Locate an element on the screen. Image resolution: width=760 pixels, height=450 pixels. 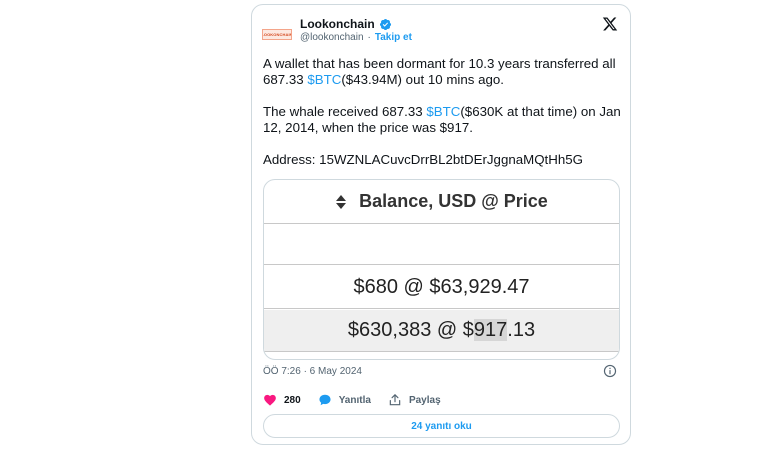
read-replies-button: 24 yanıtı oku is located at coordinates (441, 426).